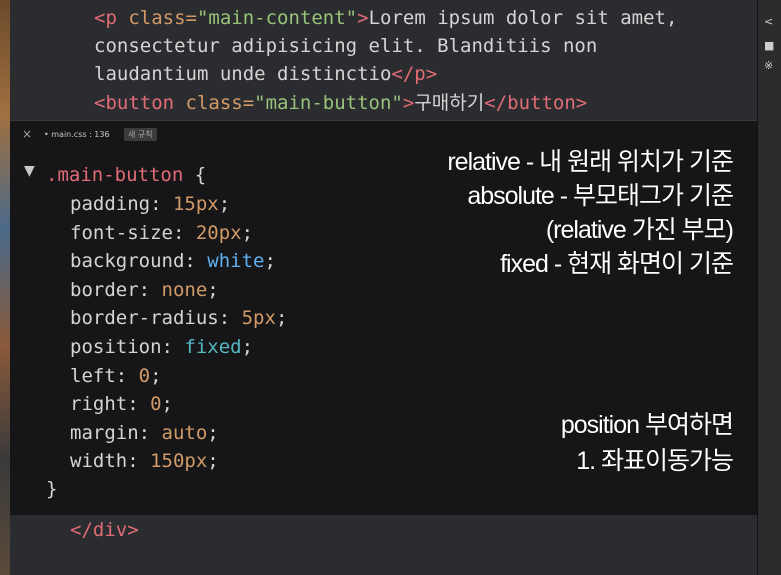 The image size is (781, 575). I want to click on annotation-relative-parent: (relative 가진 부모), so click(639, 230).